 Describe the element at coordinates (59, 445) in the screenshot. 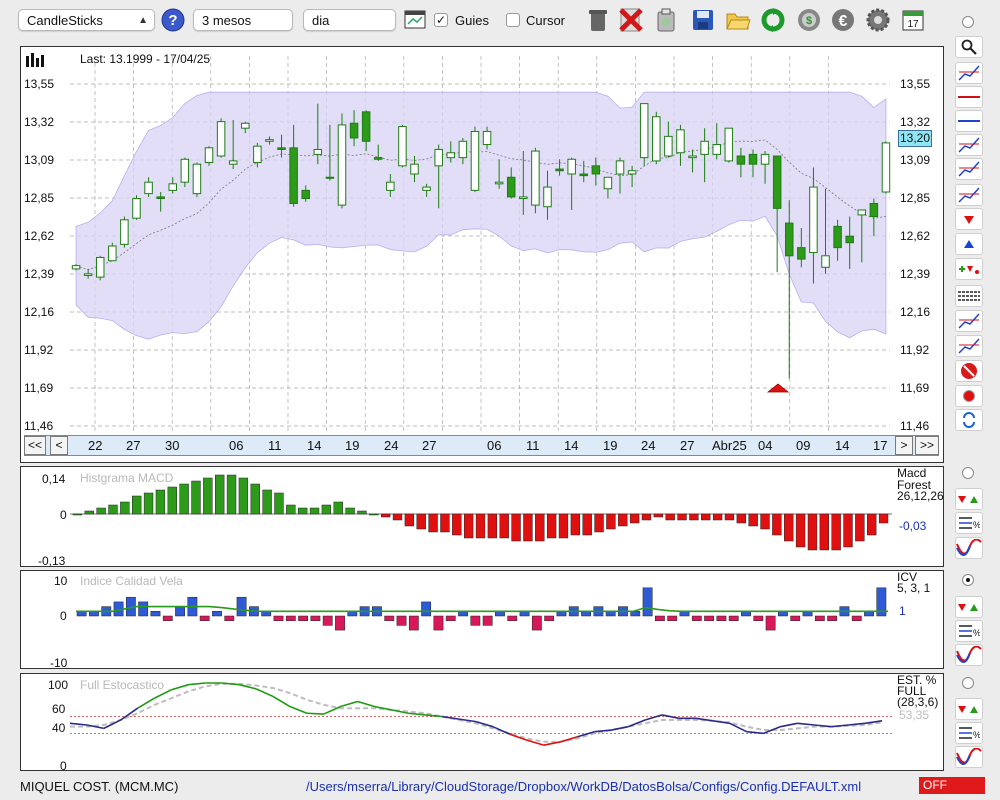

I see `nav-prev-button: <` at that location.